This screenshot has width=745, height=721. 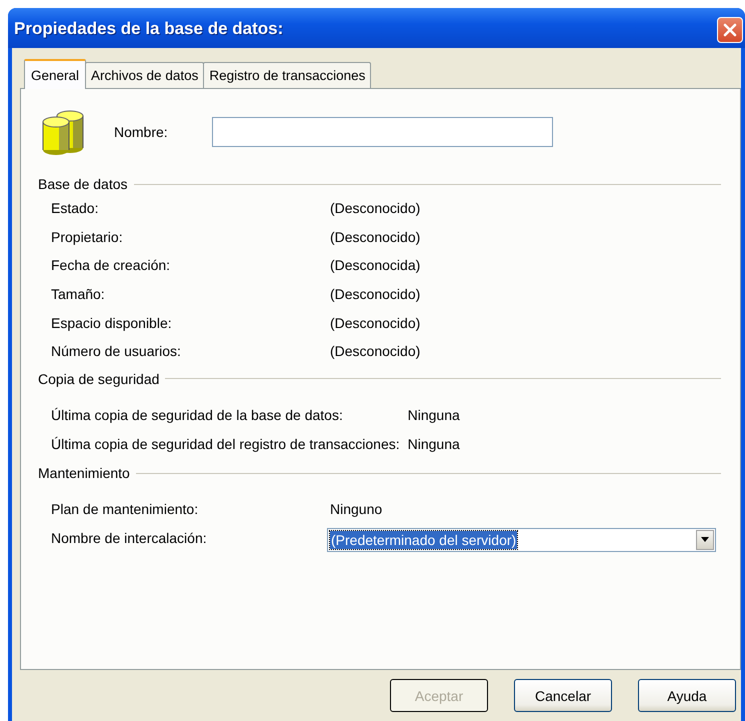 I want to click on section-heading: Copia de seguridad, so click(x=99, y=378).